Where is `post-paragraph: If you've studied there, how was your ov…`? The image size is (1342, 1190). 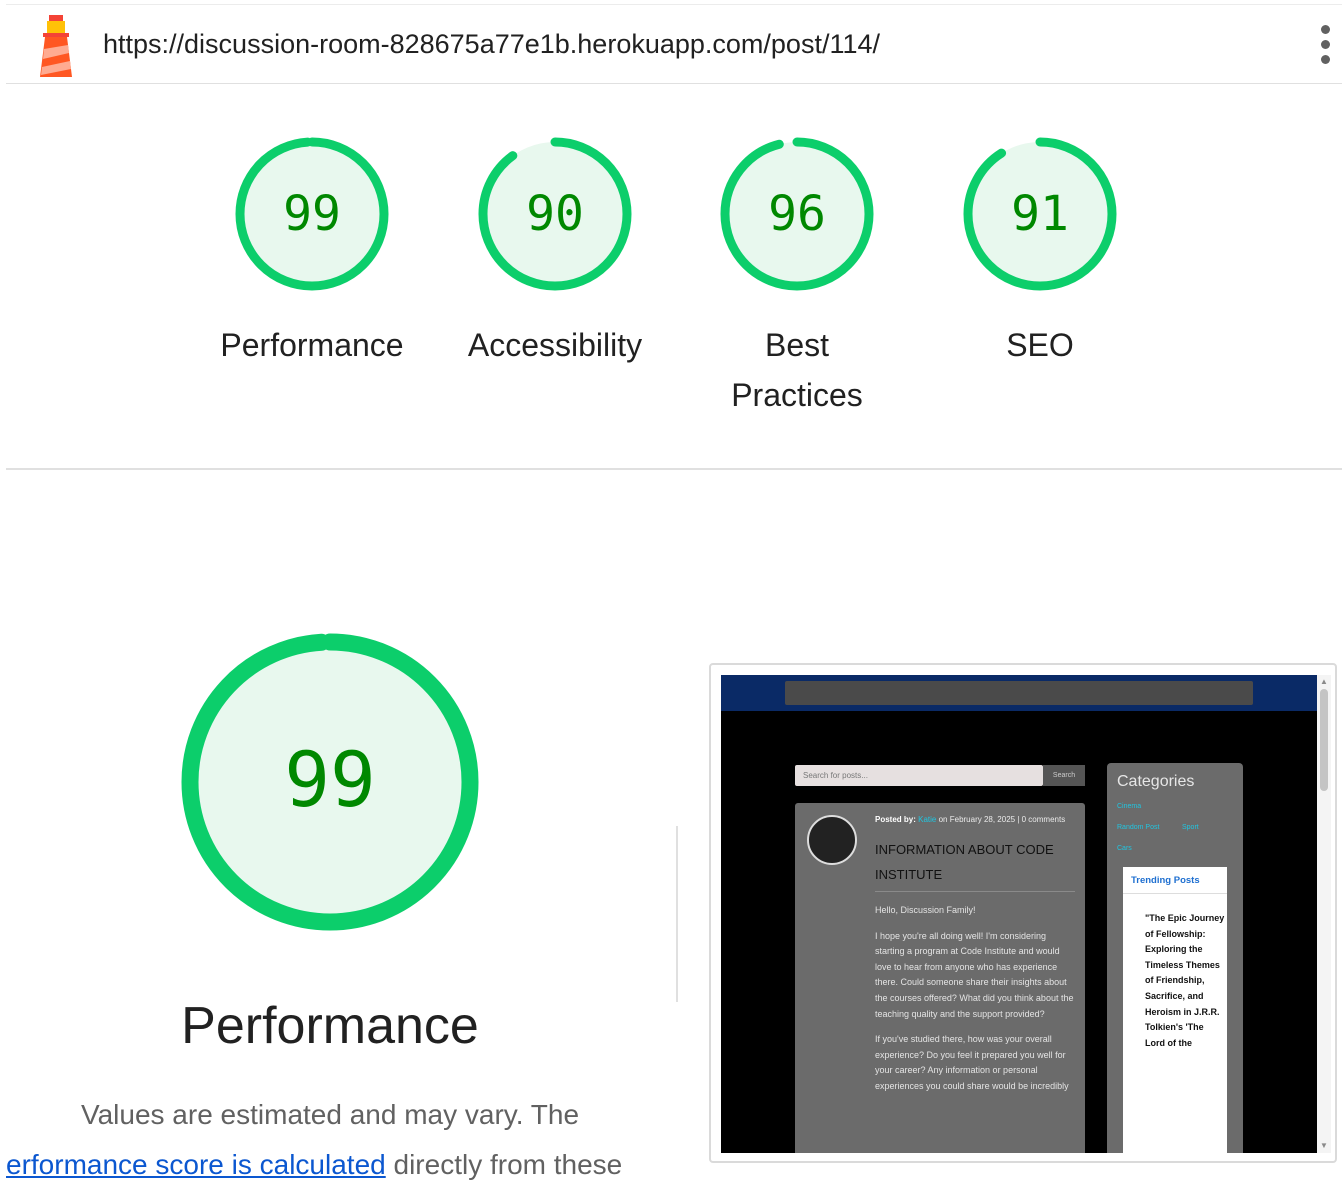
post-paragraph: If you've studied there, how was your ov… is located at coordinates (972, 1062).